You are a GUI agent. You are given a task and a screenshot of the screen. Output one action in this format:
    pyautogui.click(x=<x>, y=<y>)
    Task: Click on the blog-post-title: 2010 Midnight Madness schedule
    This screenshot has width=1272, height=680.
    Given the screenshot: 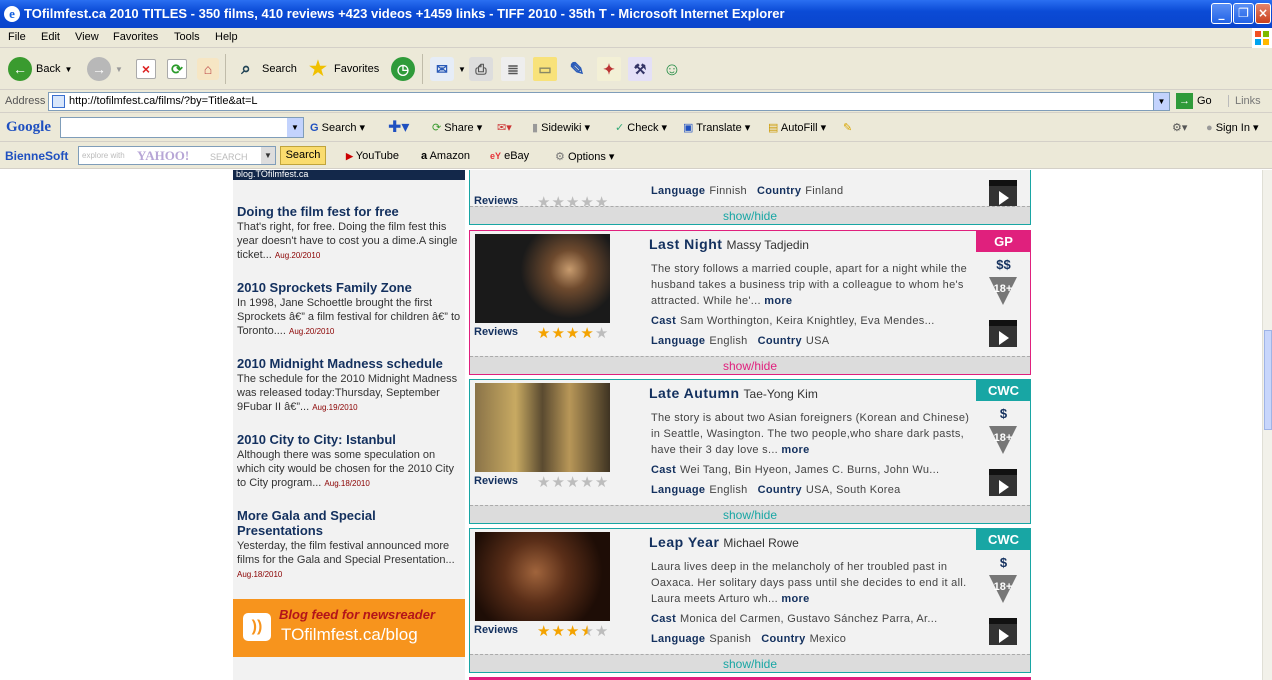 What is the action you would take?
    pyautogui.click(x=349, y=363)
    